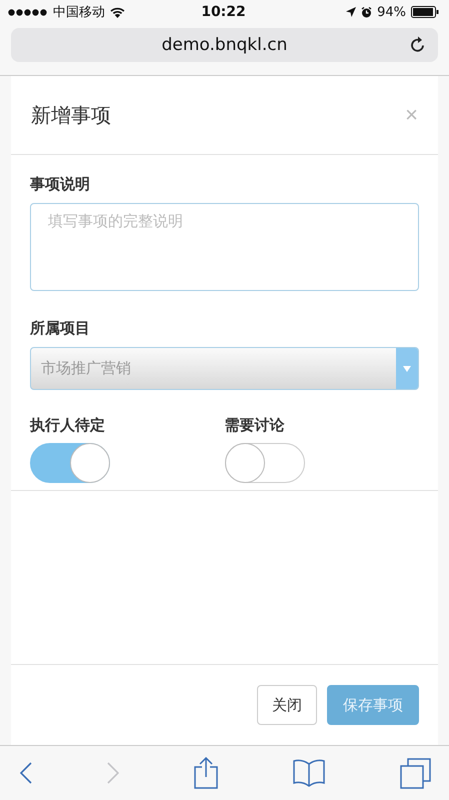  Describe the element at coordinates (415, 773) in the screenshot. I see `tabs-icon` at that location.